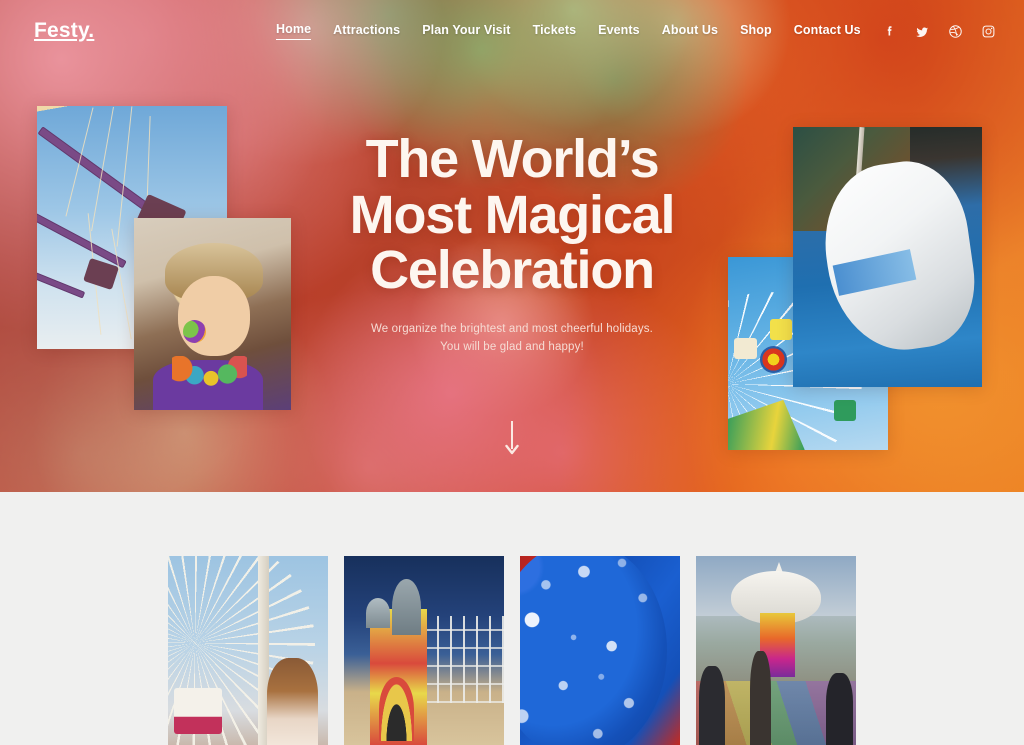  What do you see at coordinates (922, 31) in the screenshot?
I see `twitter-icon` at bounding box center [922, 31].